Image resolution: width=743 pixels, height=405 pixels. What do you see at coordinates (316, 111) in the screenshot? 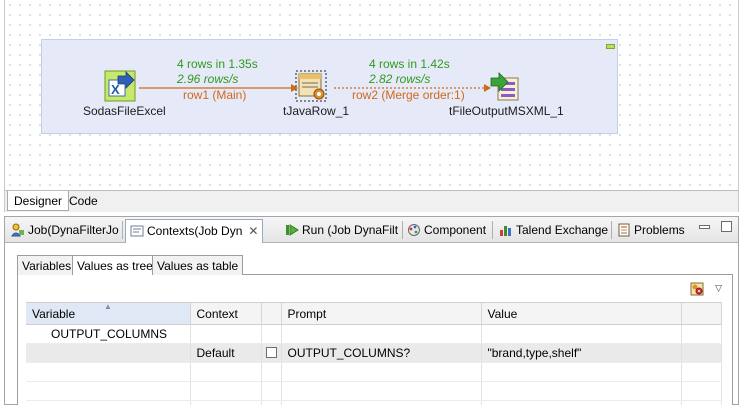
I see `component-label-tjavarow: tJavaRow_1` at bounding box center [316, 111].